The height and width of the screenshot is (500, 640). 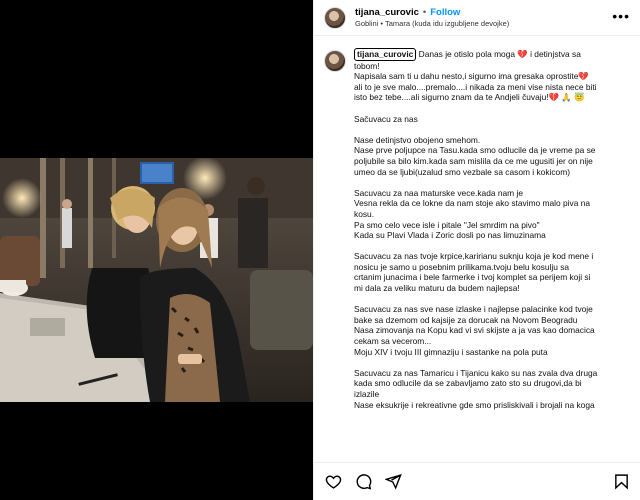 I want to click on caption-username: tijana_curovic, so click(x=385, y=54).